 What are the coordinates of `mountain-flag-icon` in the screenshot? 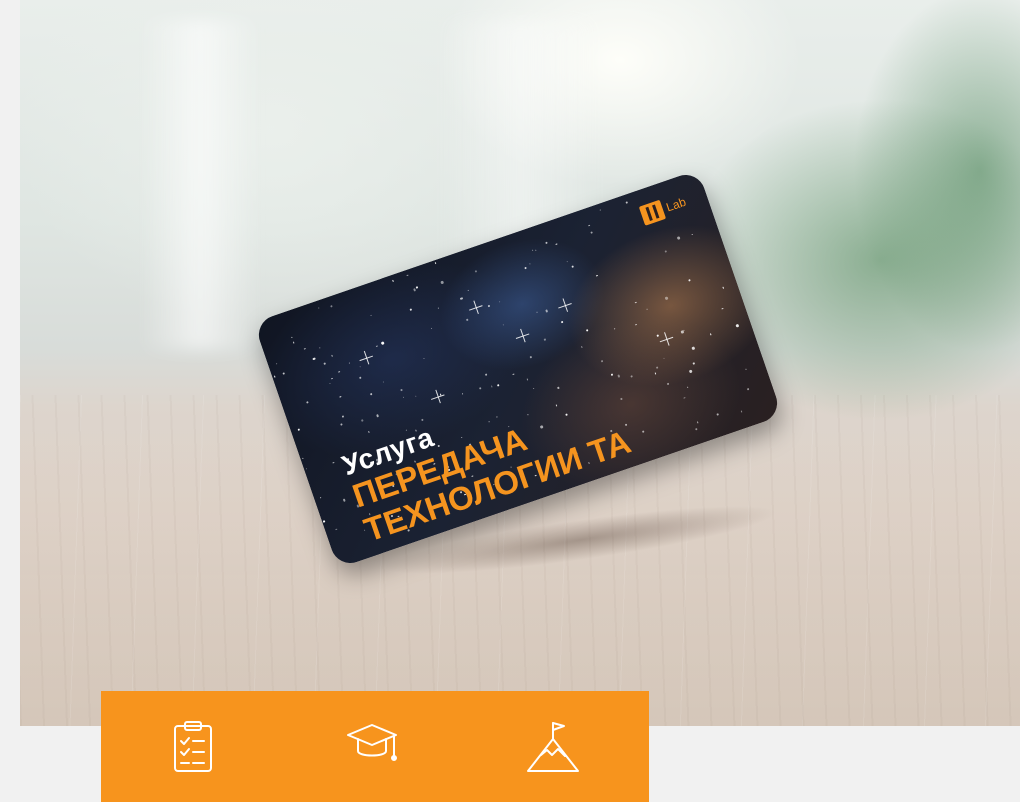 It's located at (553, 746).